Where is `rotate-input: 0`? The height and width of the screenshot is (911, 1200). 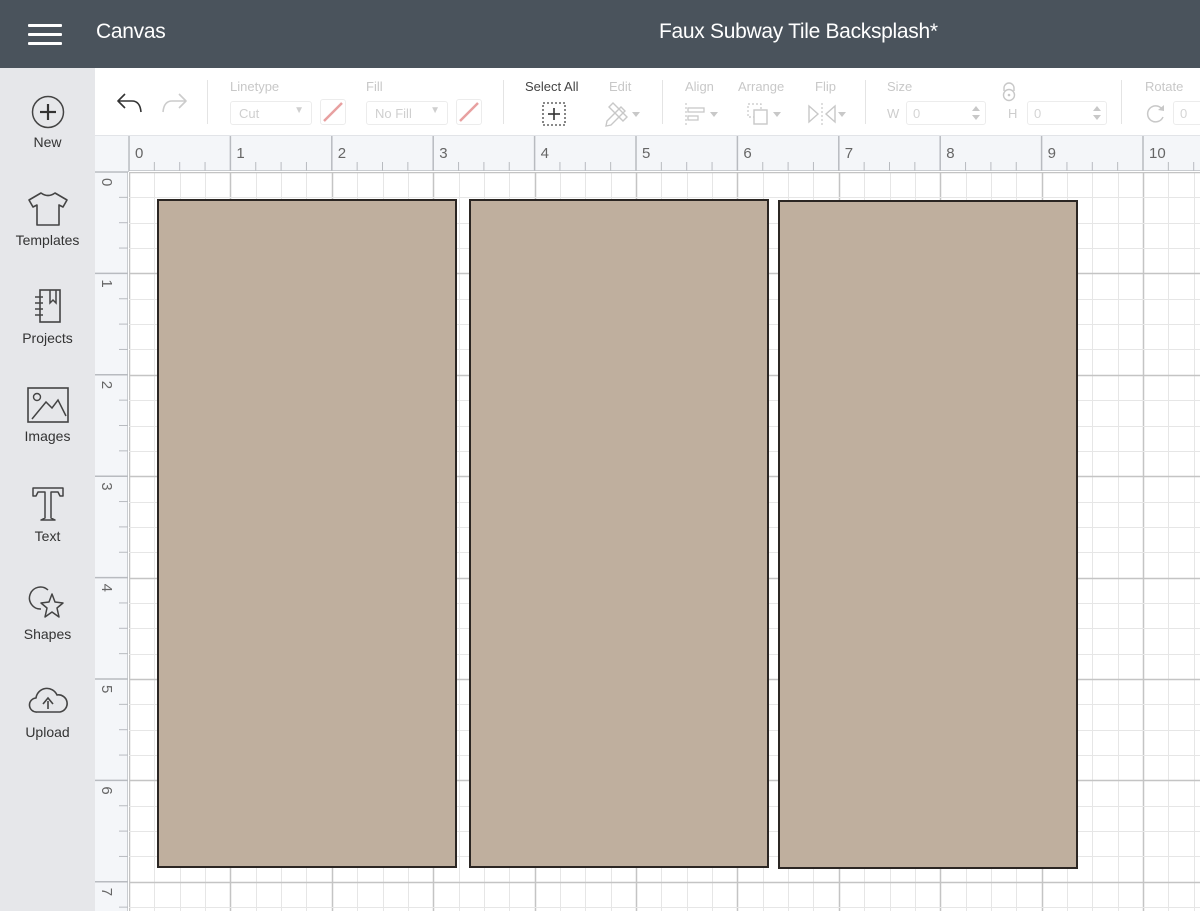 rotate-input: 0 is located at coordinates (1186, 113).